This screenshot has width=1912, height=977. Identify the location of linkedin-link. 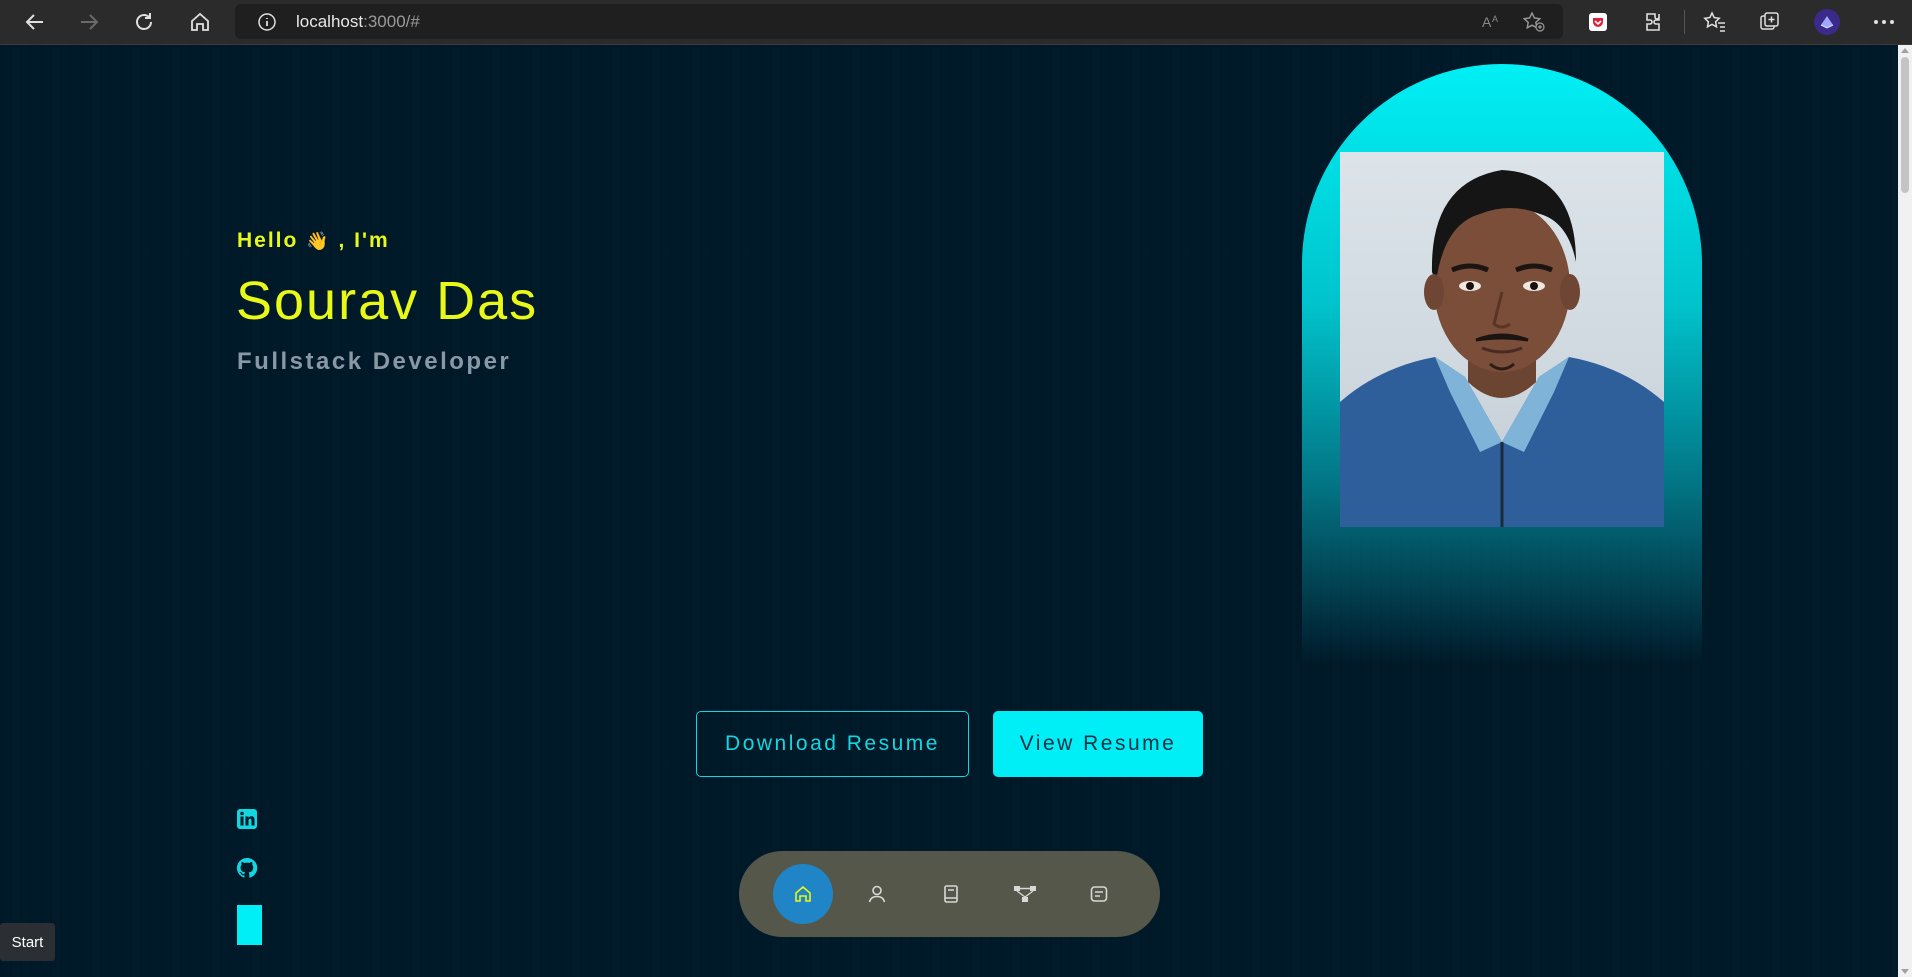
(247, 821).